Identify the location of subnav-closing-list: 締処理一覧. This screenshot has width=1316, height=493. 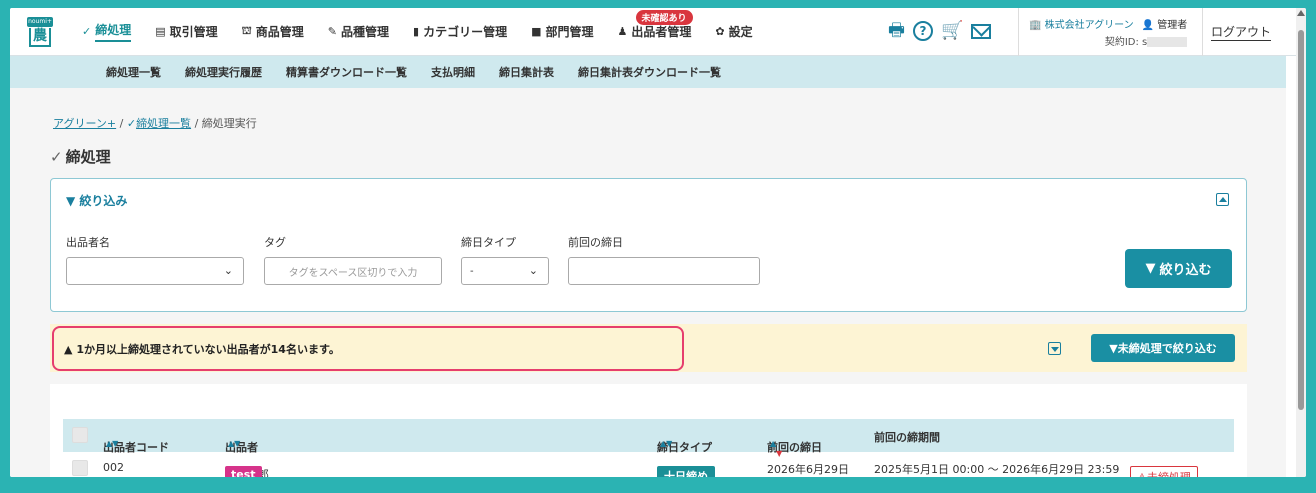
(133, 72).